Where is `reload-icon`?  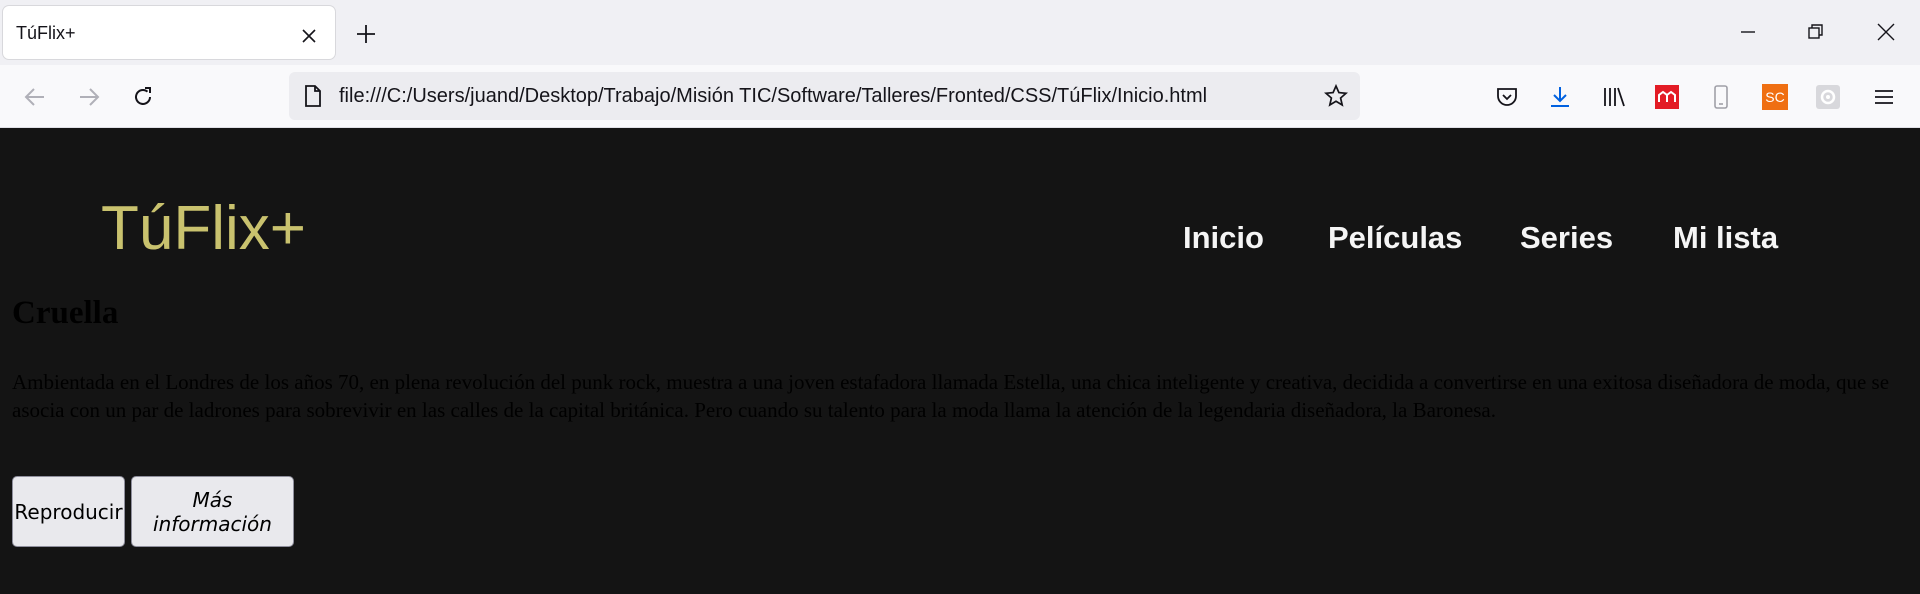 reload-icon is located at coordinates (143, 97).